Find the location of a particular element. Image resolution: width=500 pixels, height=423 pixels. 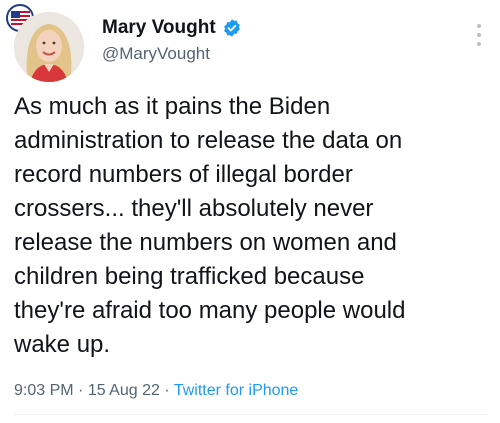

verified-badge-icon is located at coordinates (232, 28).